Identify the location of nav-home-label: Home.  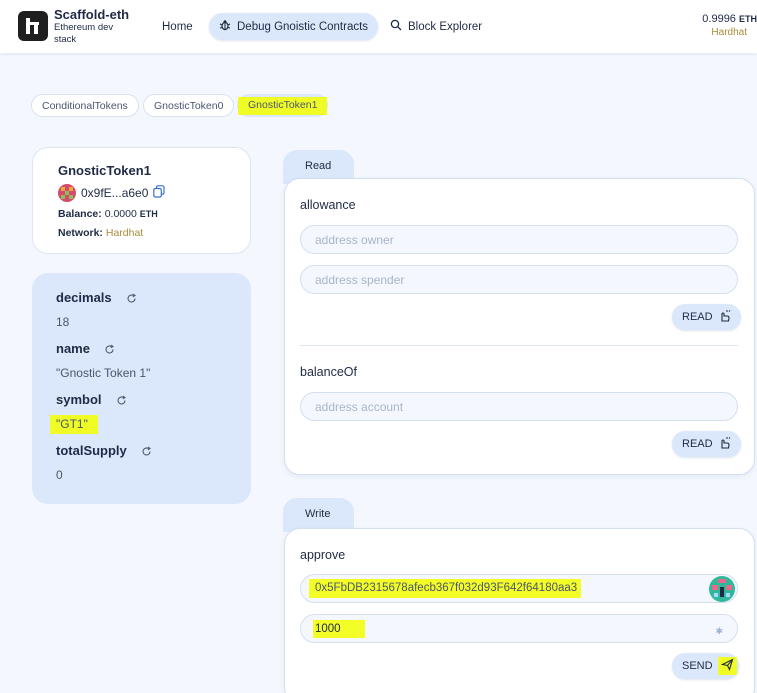
(177, 26).